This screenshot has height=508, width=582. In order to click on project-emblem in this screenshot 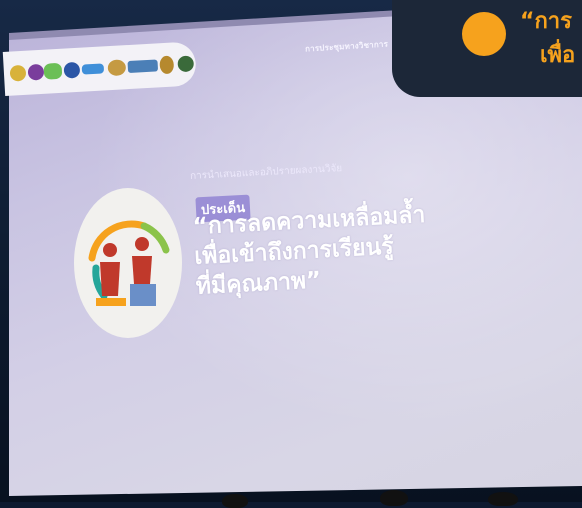, I will do `click(128, 263)`.